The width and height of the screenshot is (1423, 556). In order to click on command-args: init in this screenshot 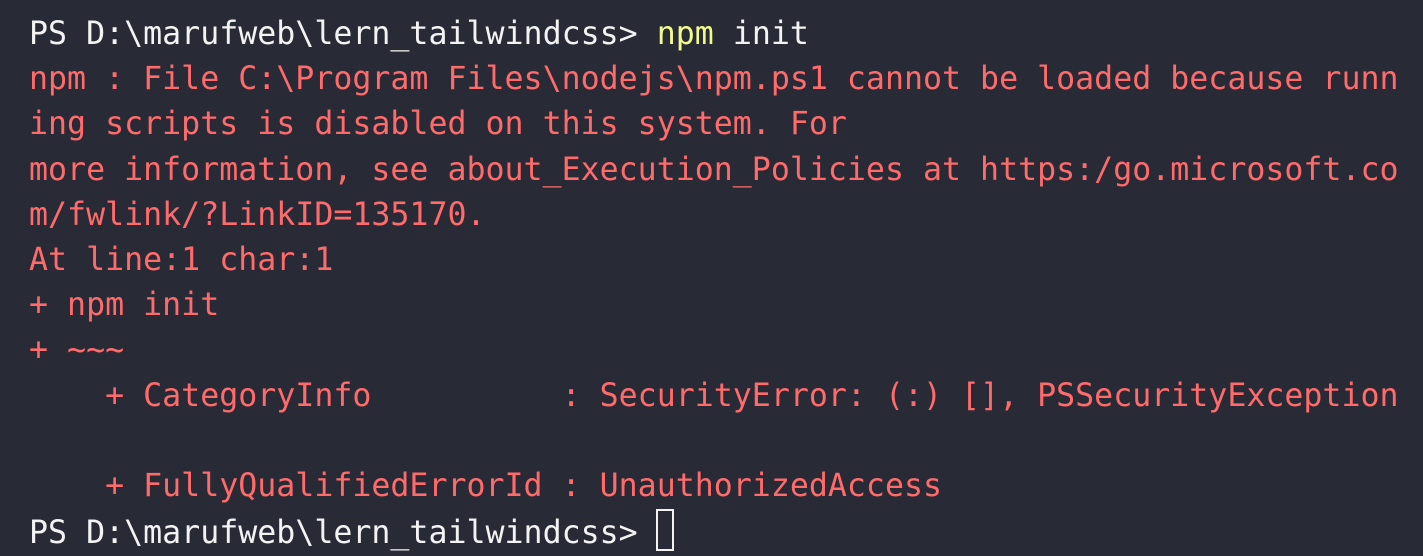, I will do `click(770, 34)`.